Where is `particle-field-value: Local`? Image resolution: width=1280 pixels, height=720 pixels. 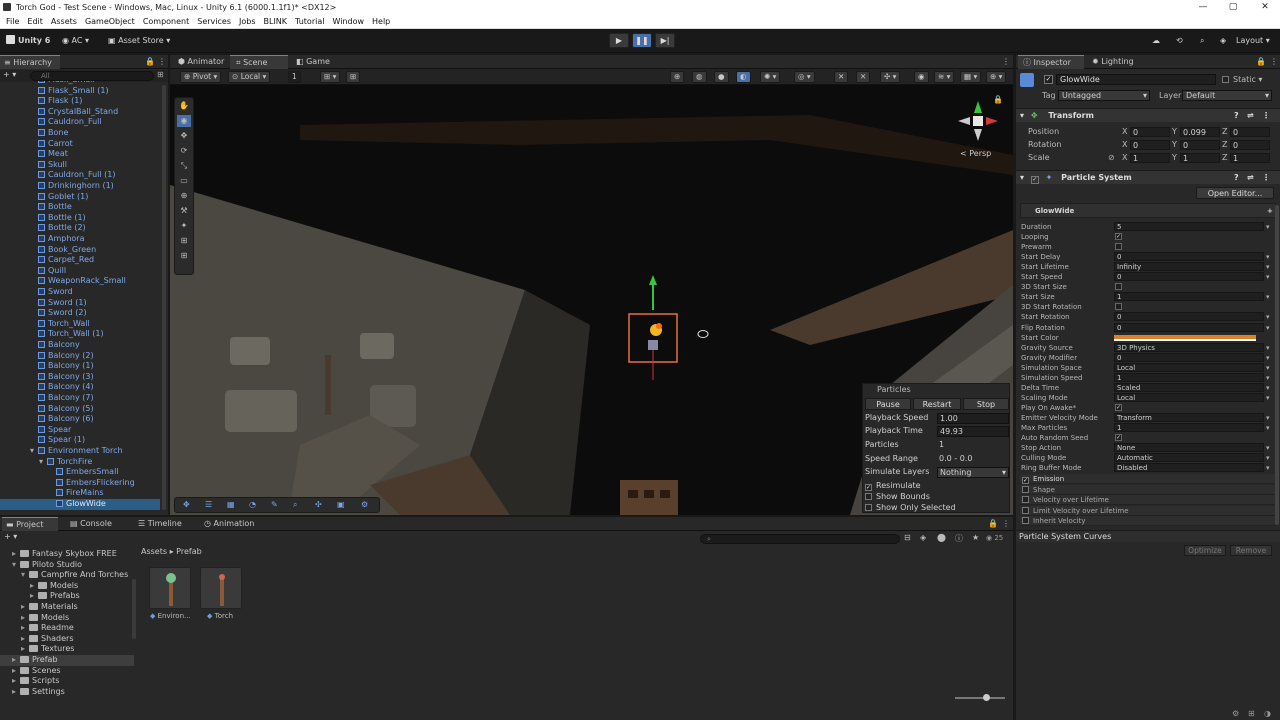 particle-field-value: Local is located at coordinates (1189, 397).